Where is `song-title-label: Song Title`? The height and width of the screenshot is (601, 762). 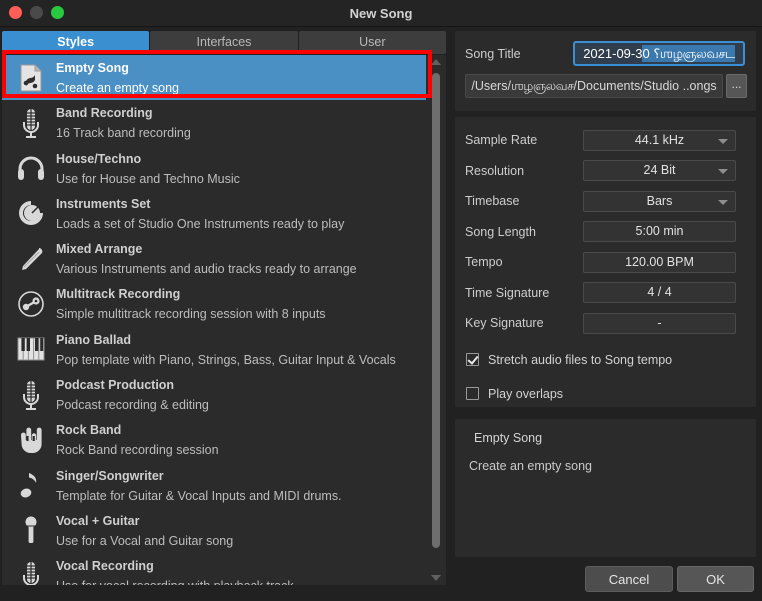 song-title-label: Song Title is located at coordinates (493, 54).